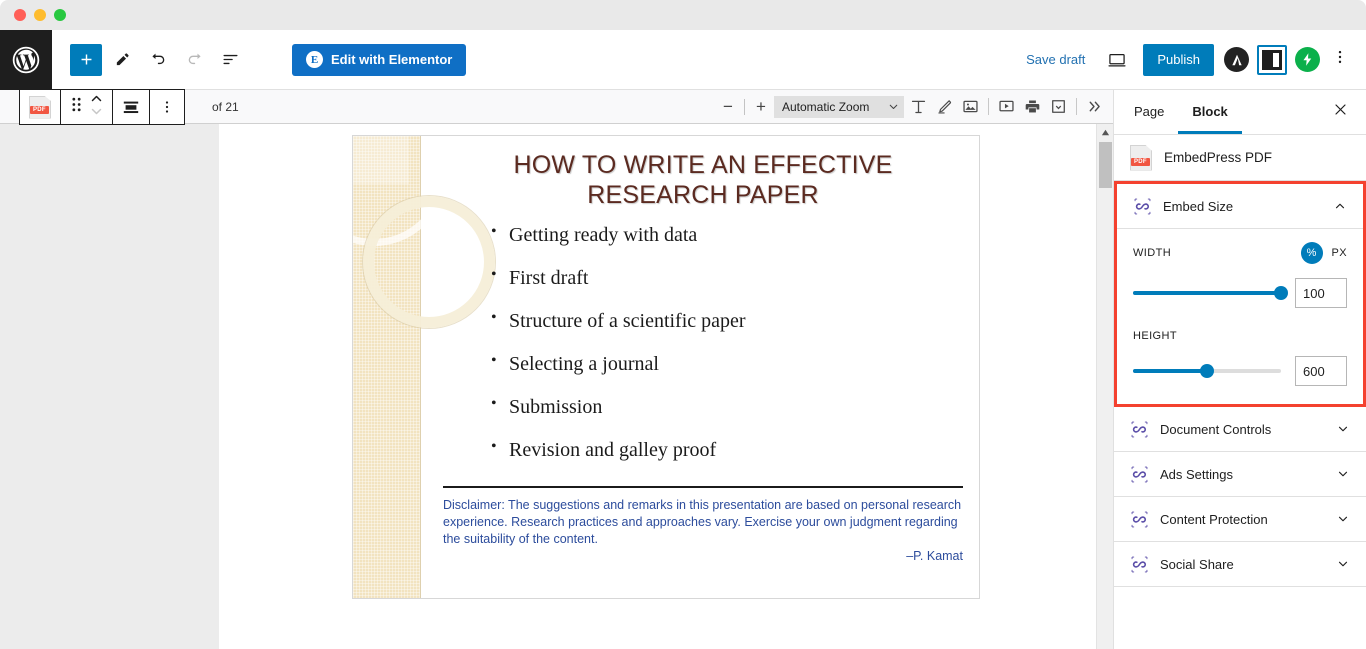 This screenshot has width=1366, height=649. I want to click on block-options-button, so click(167, 107).